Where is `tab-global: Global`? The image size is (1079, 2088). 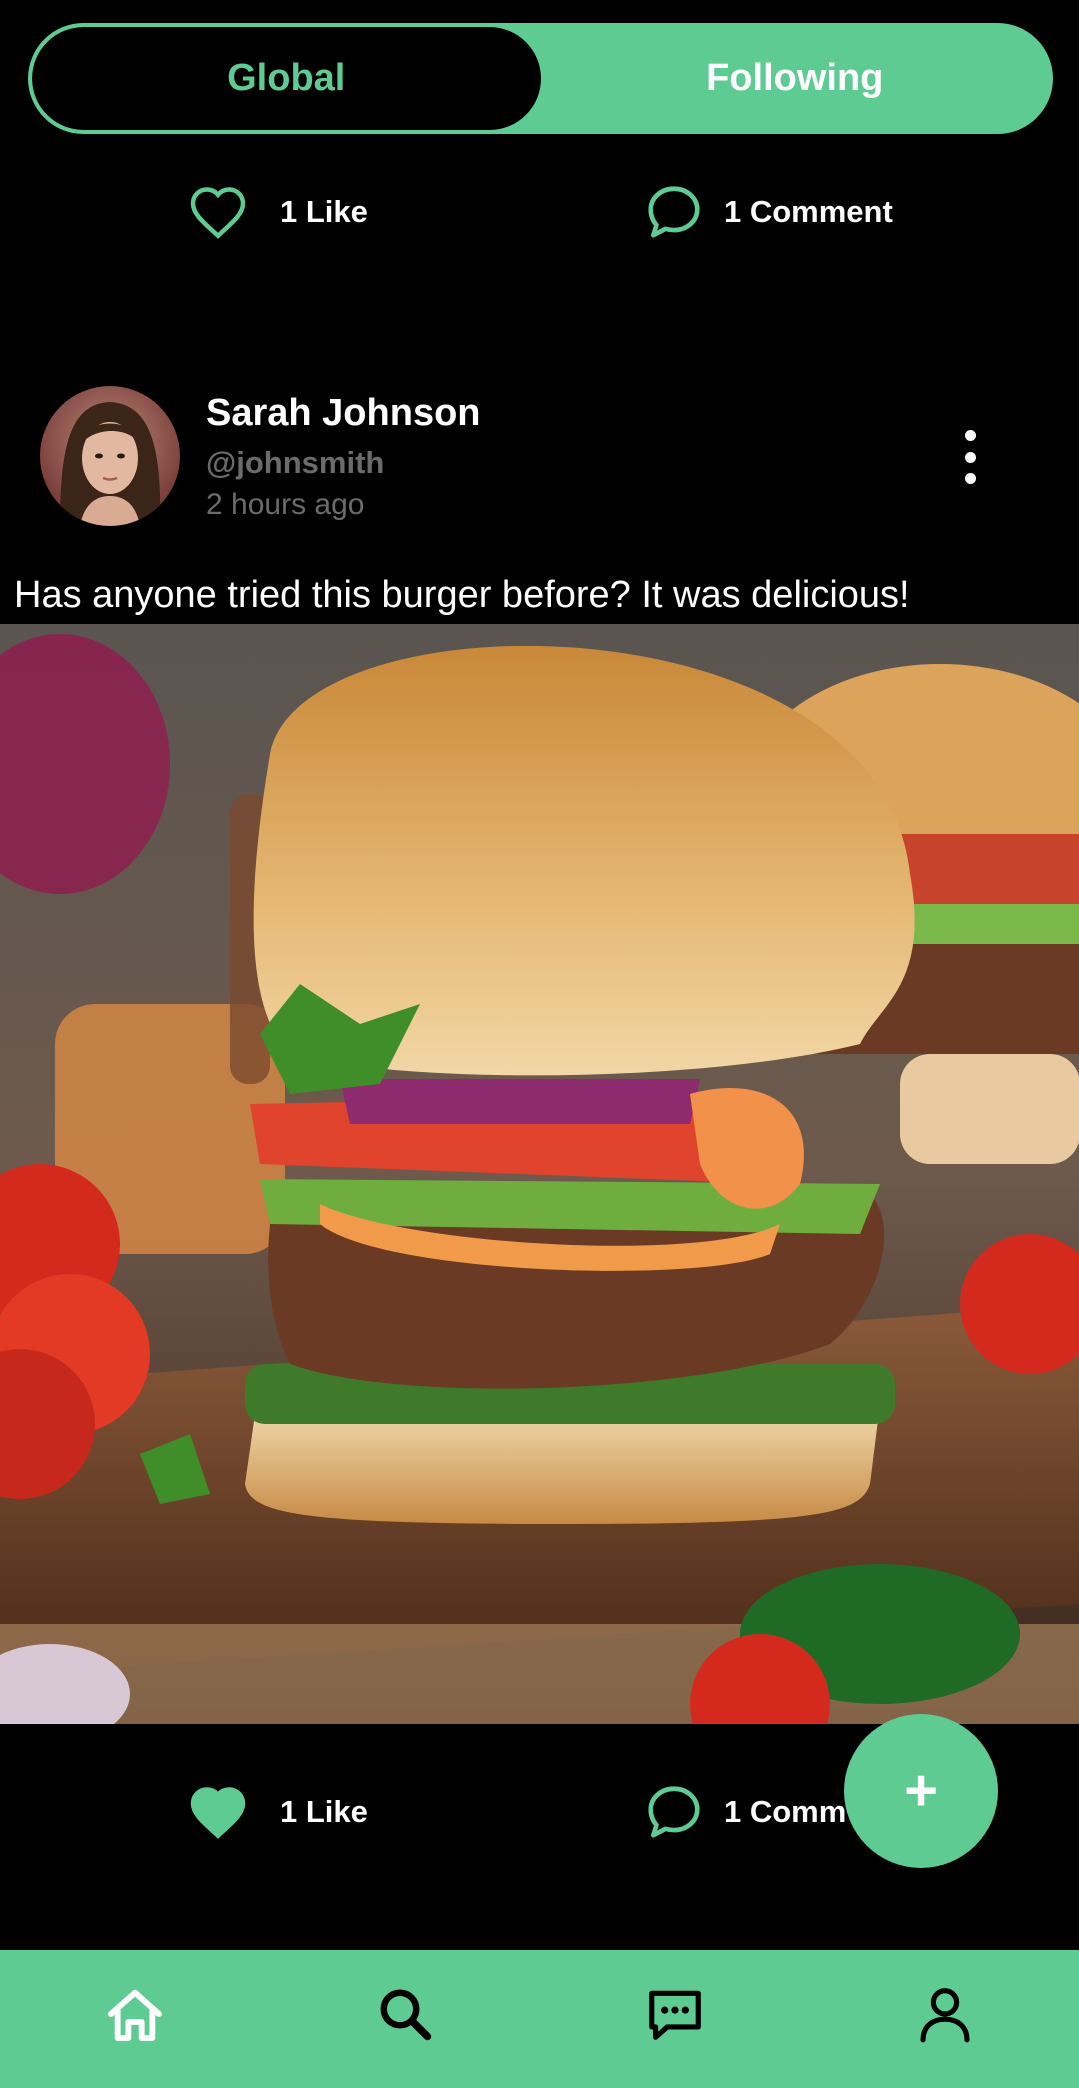 tab-global: Global is located at coordinates (286, 78).